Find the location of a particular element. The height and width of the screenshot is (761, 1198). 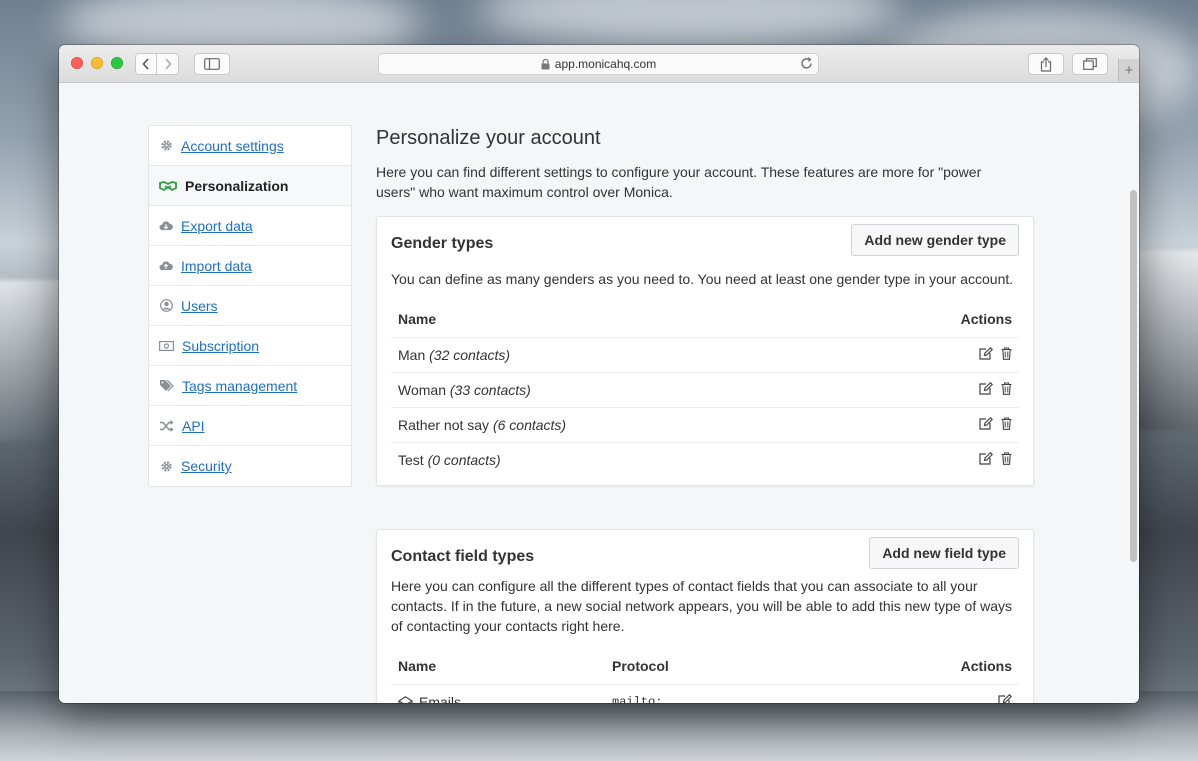

minimize-window-button is located at coordinates (97, 63).